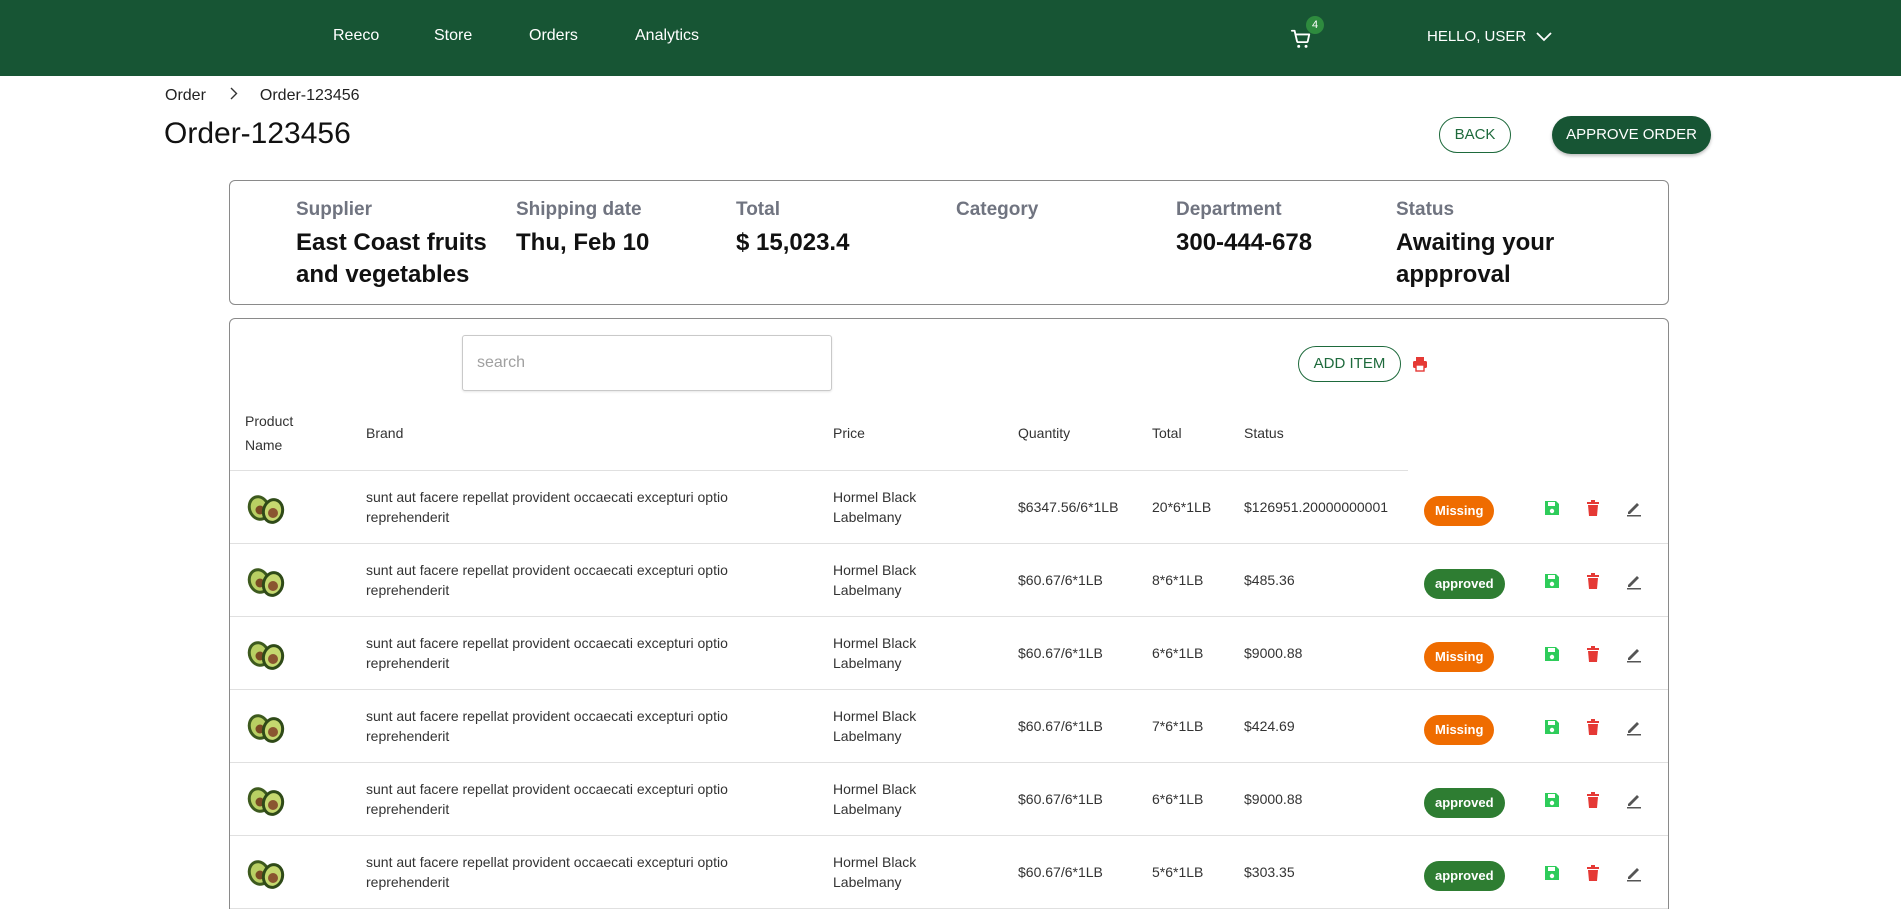 This screenshot has width=1901, height=909. What do you see at coordinates (385, 433) in the screenshot?
I see `header-brand: Brand` at bounding box center [385, 433].